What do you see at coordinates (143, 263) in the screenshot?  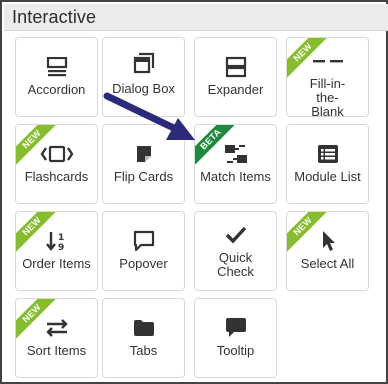 I see `tile-label: Popover` at bounding box center [143, 263].